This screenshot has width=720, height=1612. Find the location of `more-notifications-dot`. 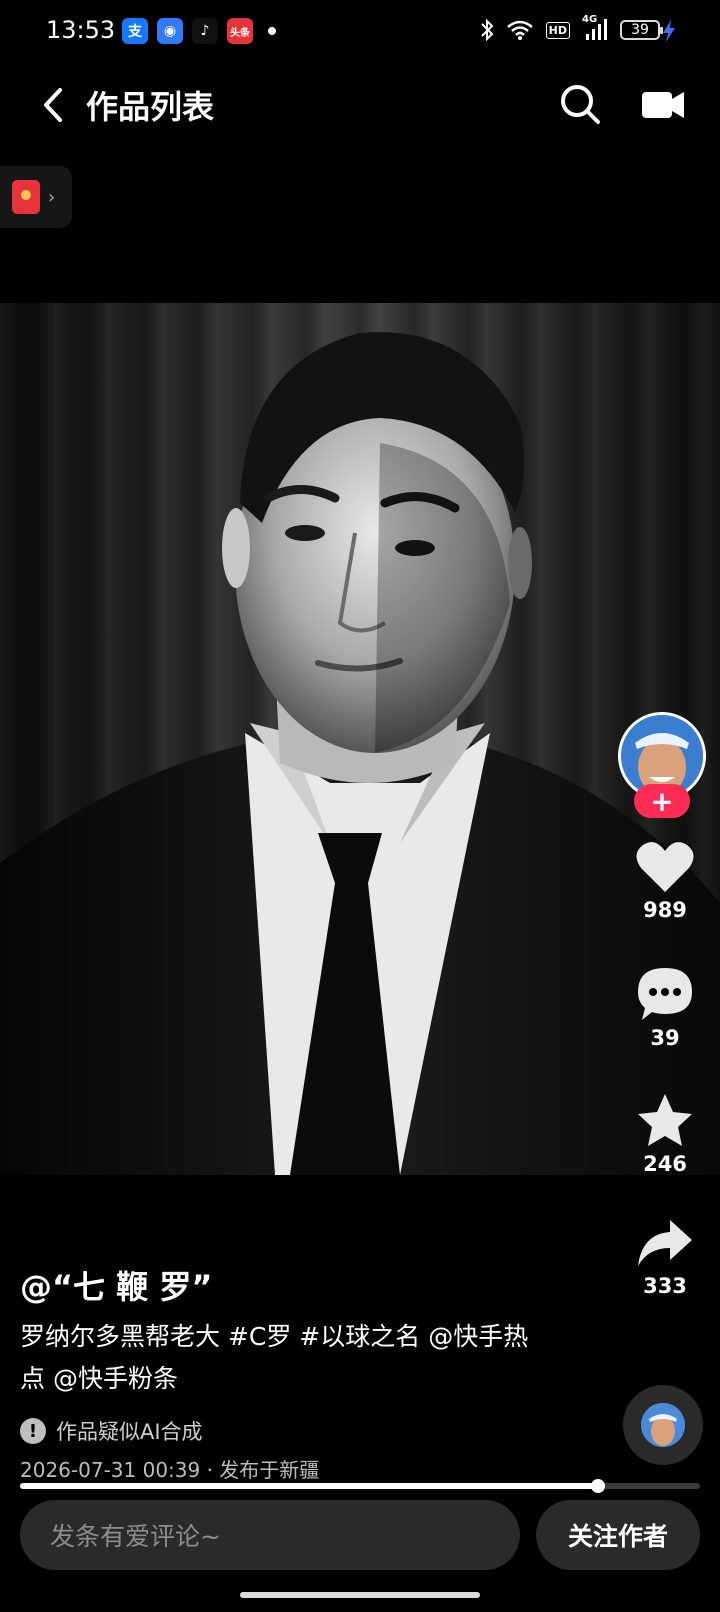

more-notifications-dot is located at coordinates (272, 31).